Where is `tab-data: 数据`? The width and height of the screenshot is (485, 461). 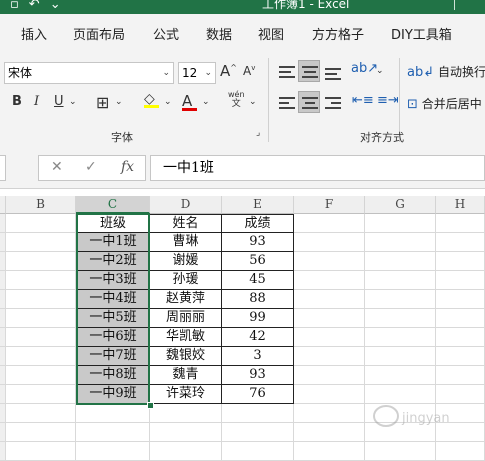
tab-data: 数据 is located at coordinates (219, 33).